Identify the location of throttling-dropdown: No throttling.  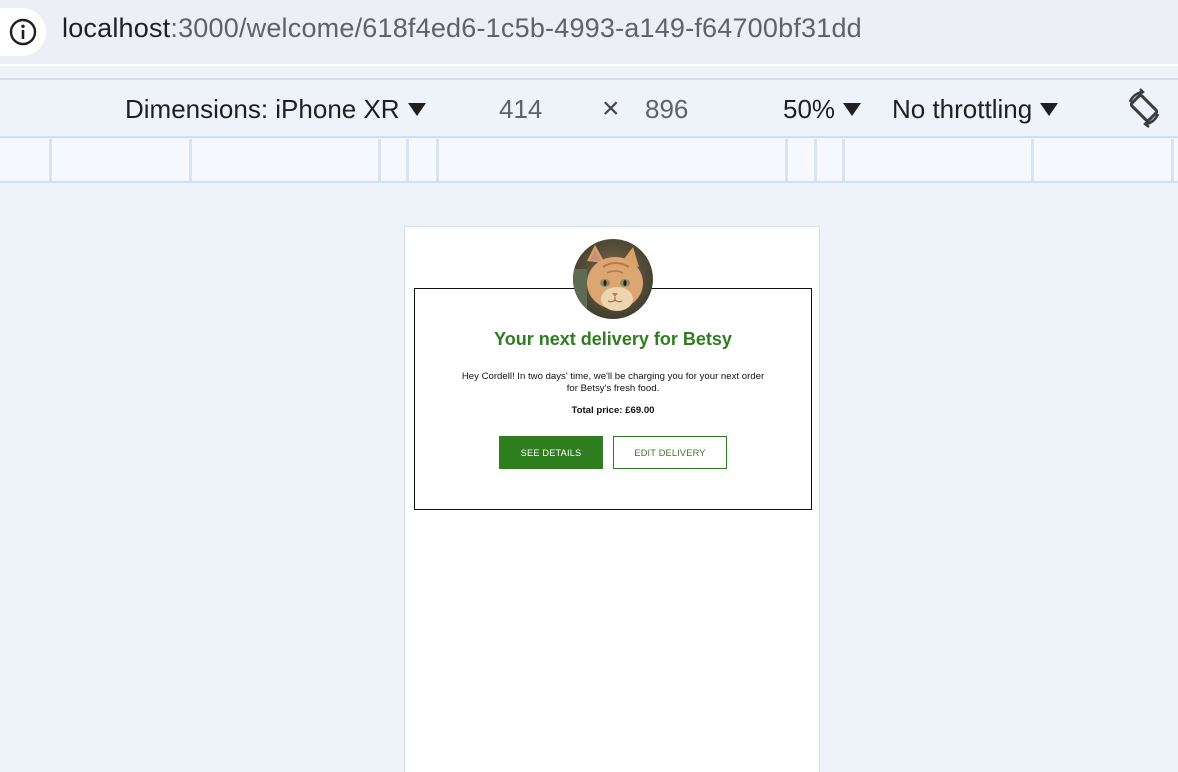
(975, 109).